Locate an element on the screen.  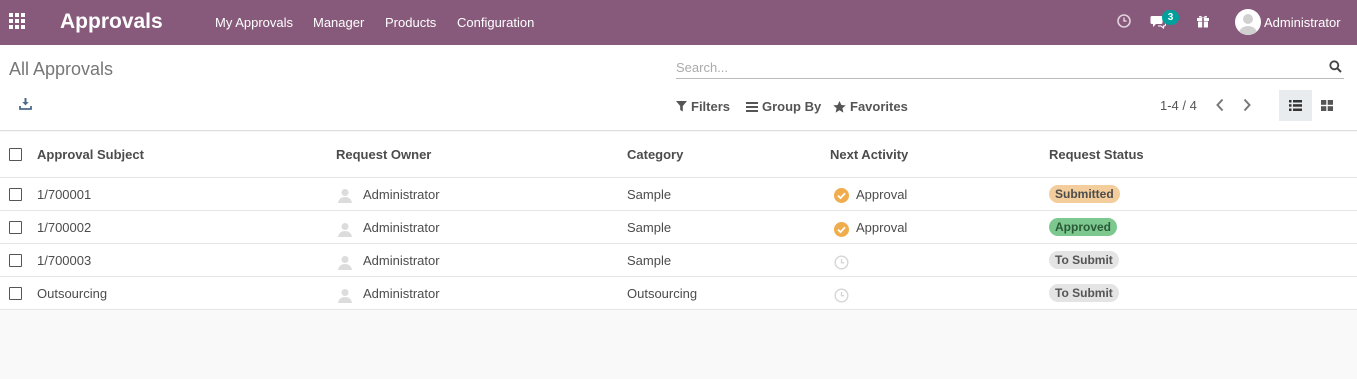
filters-button: Filters is located at coordinates (703, 106).